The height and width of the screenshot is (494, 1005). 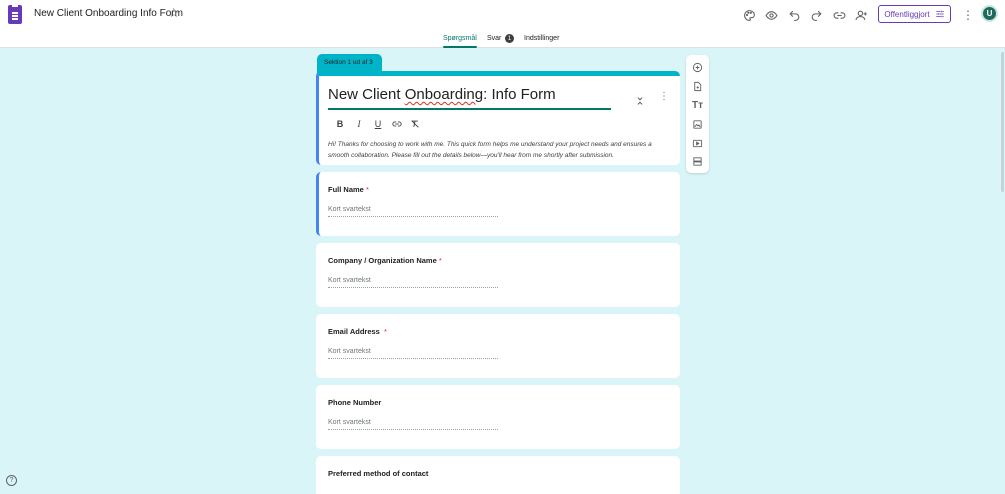 I want to click on question-label: Full Name *, so click(x=348, y=189).